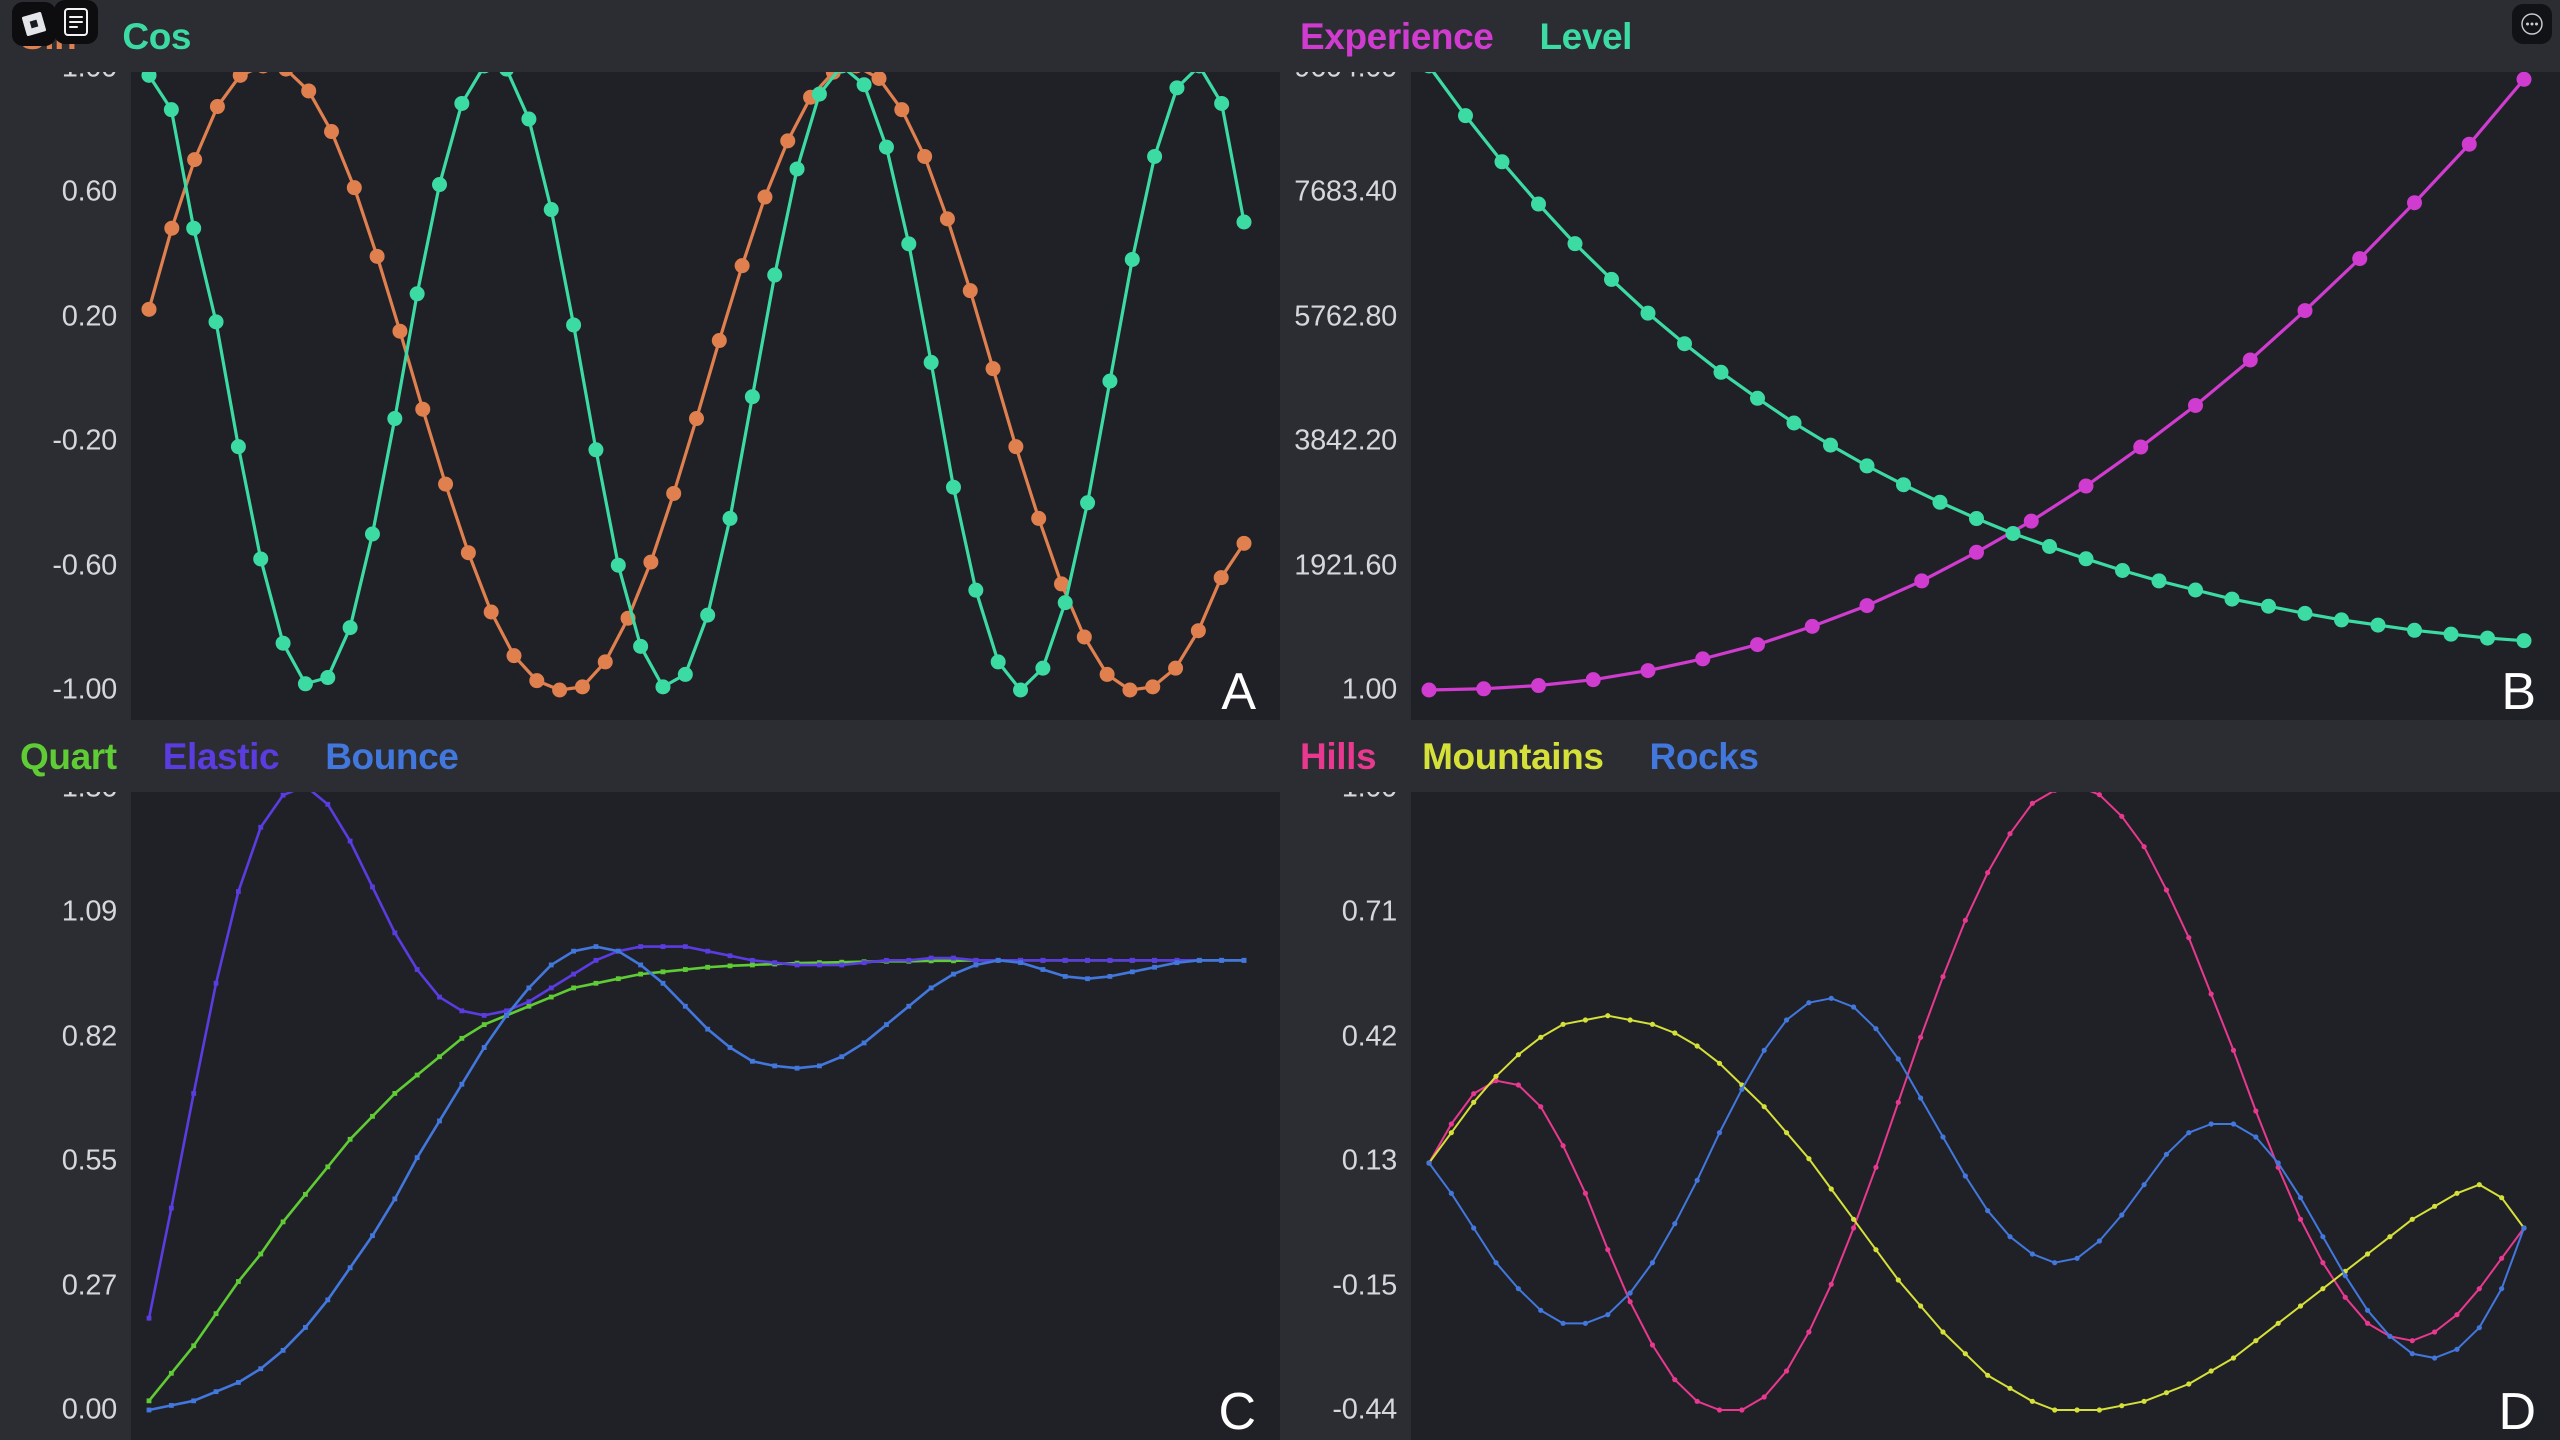  I want to click on legend-item-level: Level, so click(1585, 36).